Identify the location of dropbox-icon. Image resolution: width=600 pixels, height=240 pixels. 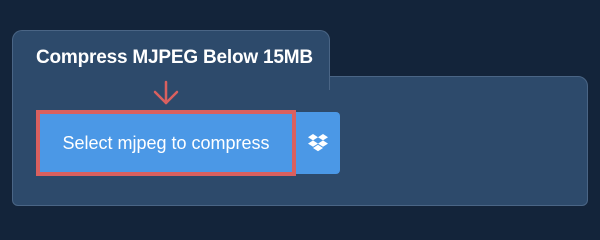
(318, 143).